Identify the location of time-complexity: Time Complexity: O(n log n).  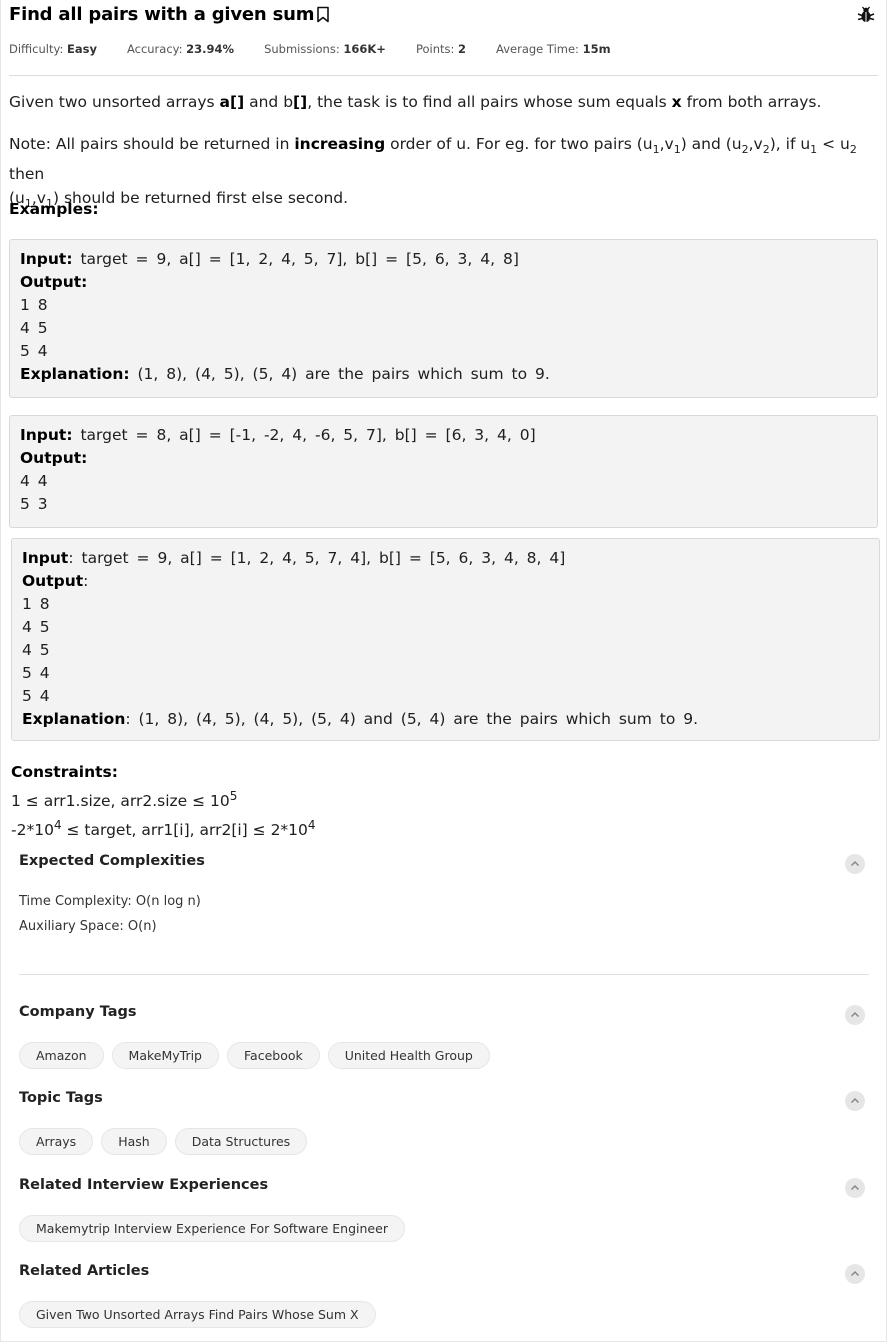
(110, 901).